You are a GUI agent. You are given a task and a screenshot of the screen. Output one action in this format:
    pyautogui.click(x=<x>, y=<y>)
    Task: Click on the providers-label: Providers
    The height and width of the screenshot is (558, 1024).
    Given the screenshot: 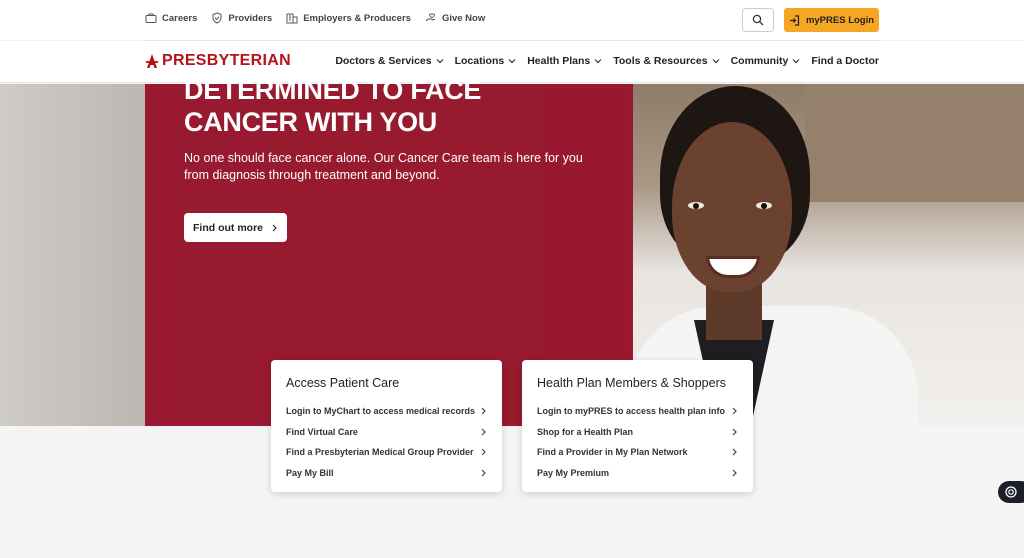 What is the action you would take?
    pyautogui.click(x=250, y=18)
    